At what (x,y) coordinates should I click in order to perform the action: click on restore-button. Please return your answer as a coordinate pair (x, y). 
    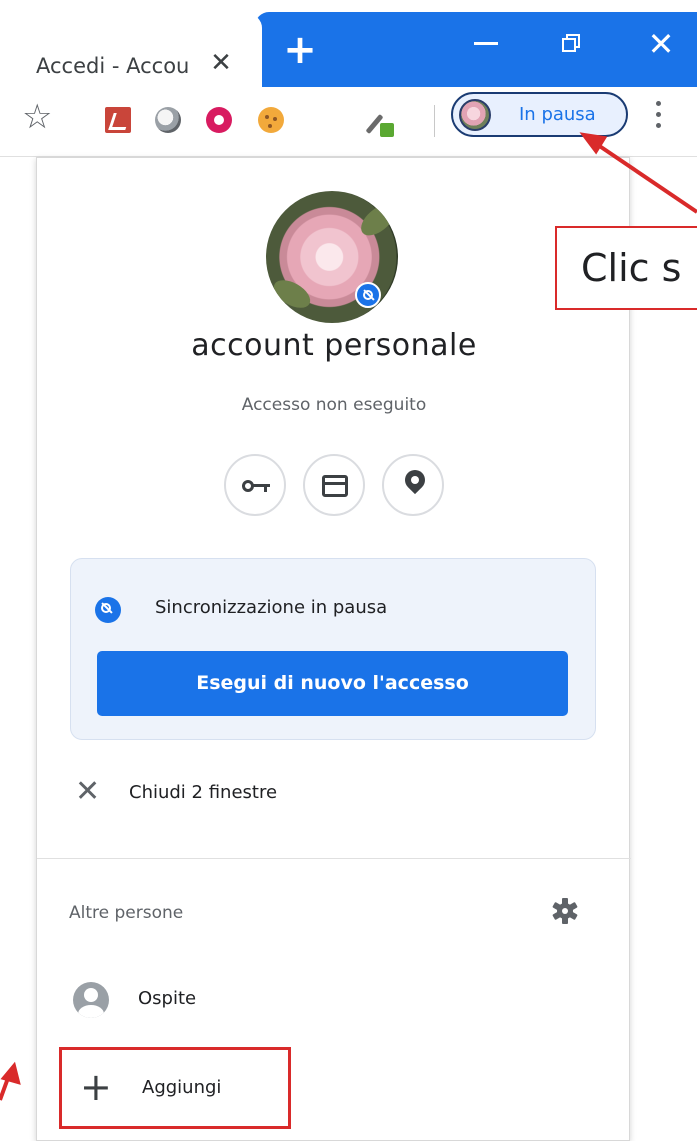
    Looking at the image, I should click on (571, 43).